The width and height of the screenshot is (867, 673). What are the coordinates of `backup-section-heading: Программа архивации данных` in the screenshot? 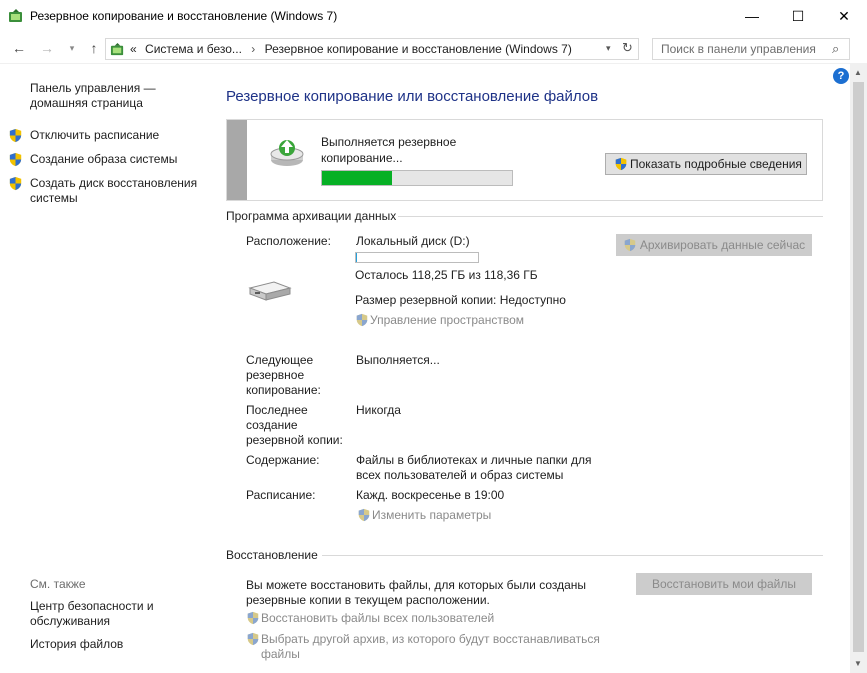 It's located at (311, 216).